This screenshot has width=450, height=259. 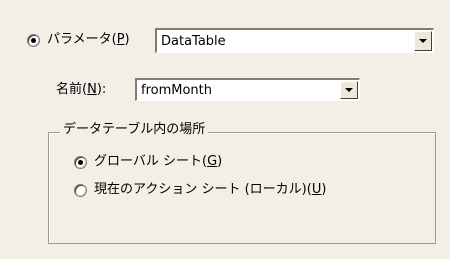 I want to click on location-group-title: データテーブル内の場所, so click(x=134, y=130).